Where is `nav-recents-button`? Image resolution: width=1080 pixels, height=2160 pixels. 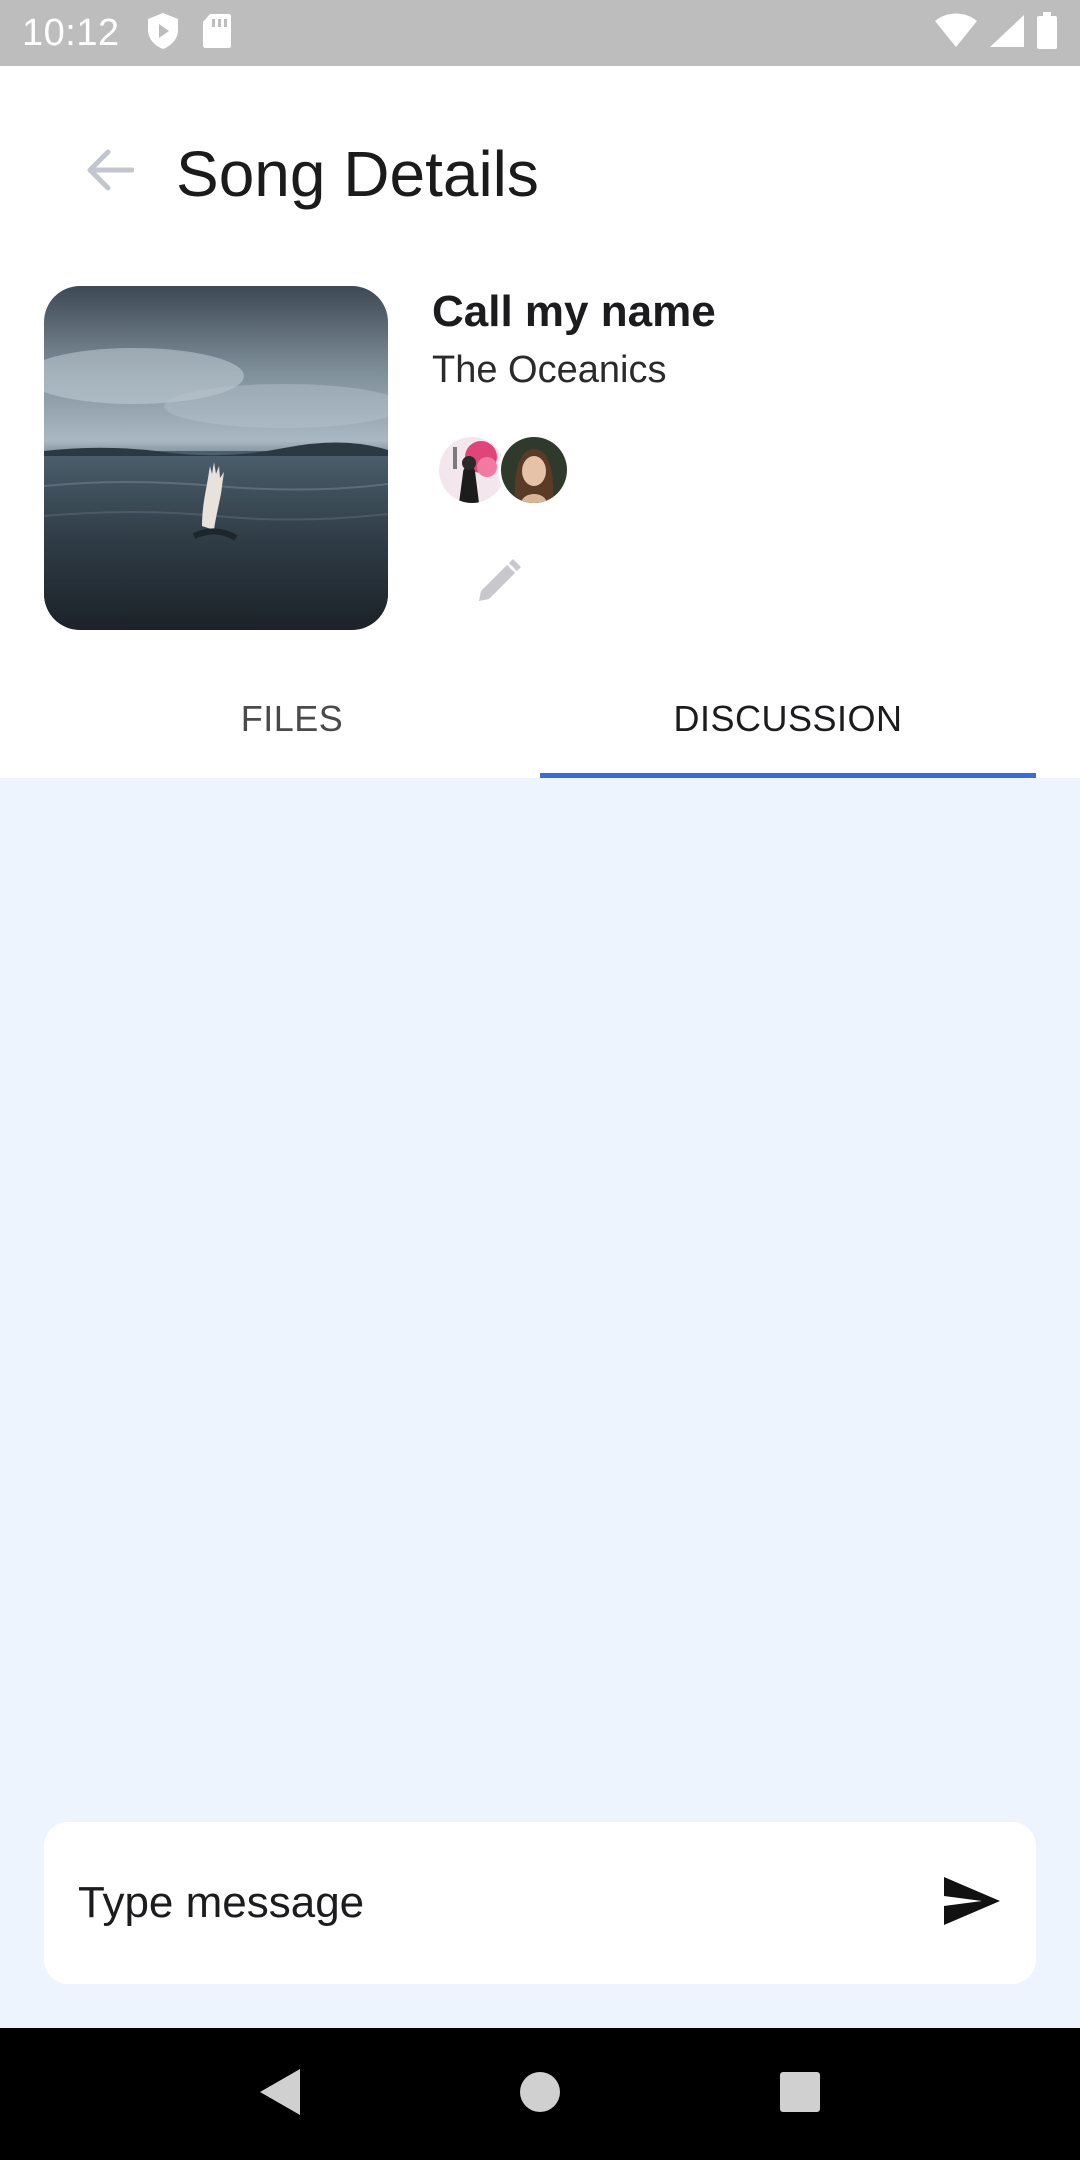 nav-recents-button is located at coordinates (800, 2094).